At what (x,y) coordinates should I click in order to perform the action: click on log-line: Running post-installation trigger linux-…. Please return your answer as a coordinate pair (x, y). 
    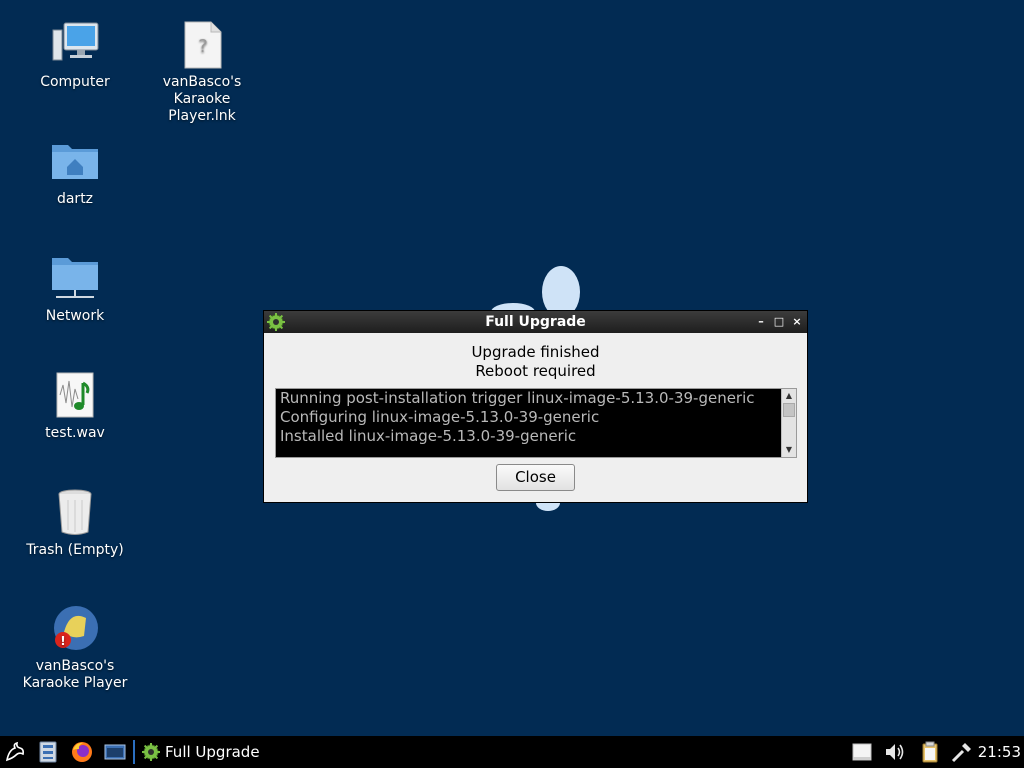
    Looking at the image, I should click on (517, 398).